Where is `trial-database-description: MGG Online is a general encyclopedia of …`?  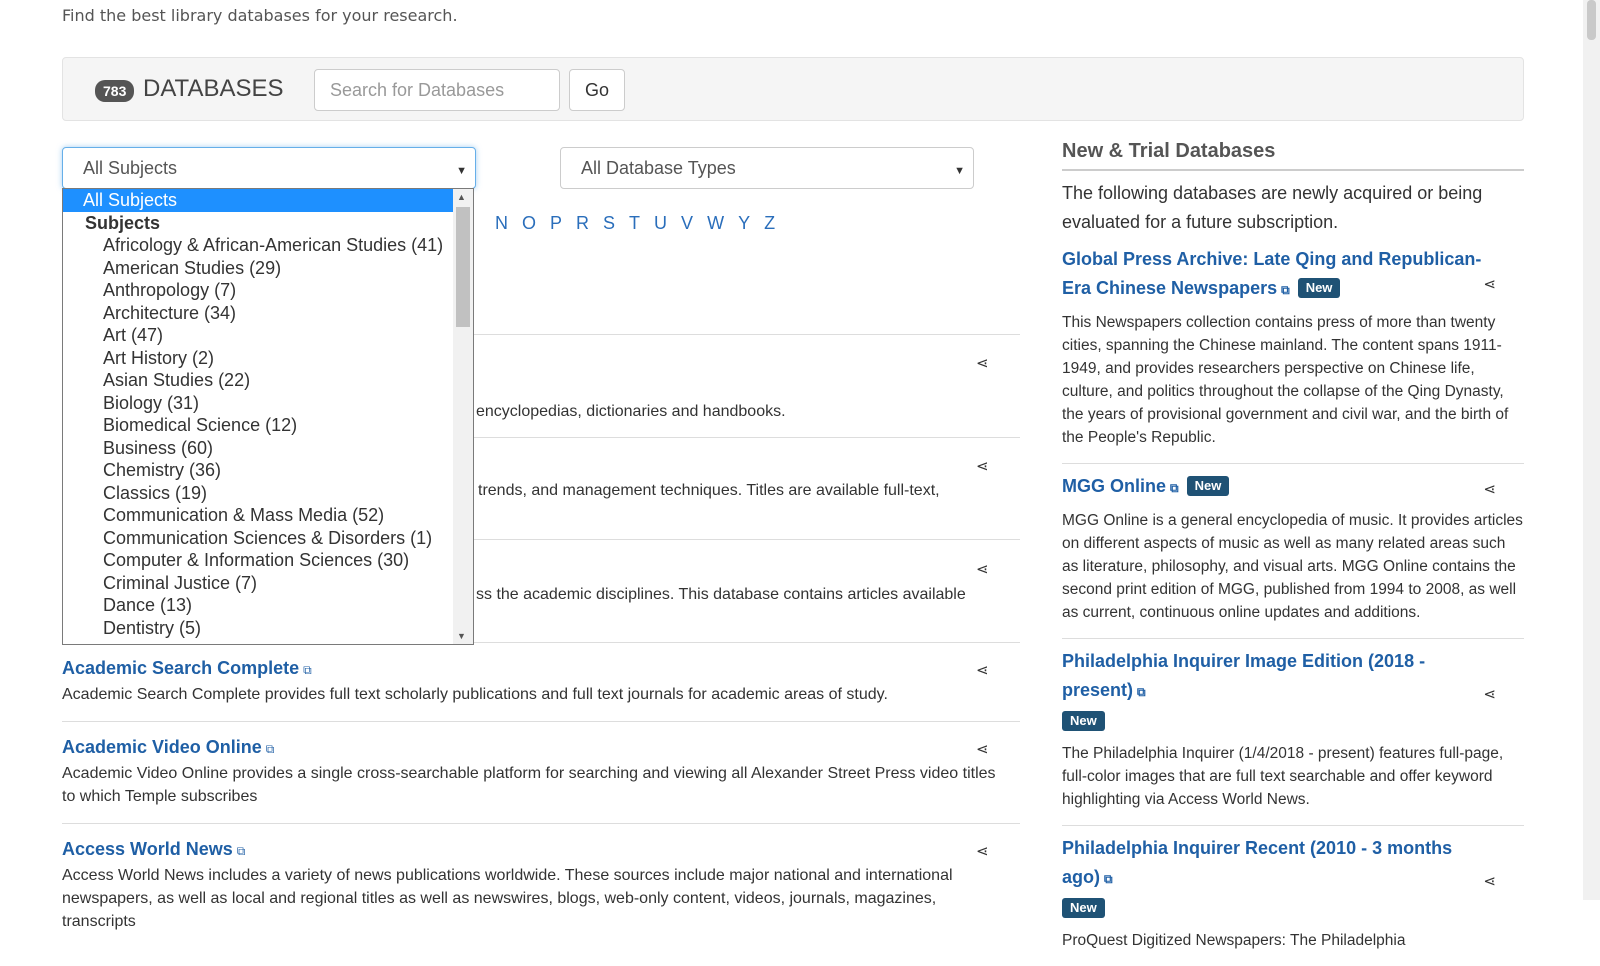 trial-database-description: MGG Online is a general encyclopedia of … is located at coordinates (1292, 566).